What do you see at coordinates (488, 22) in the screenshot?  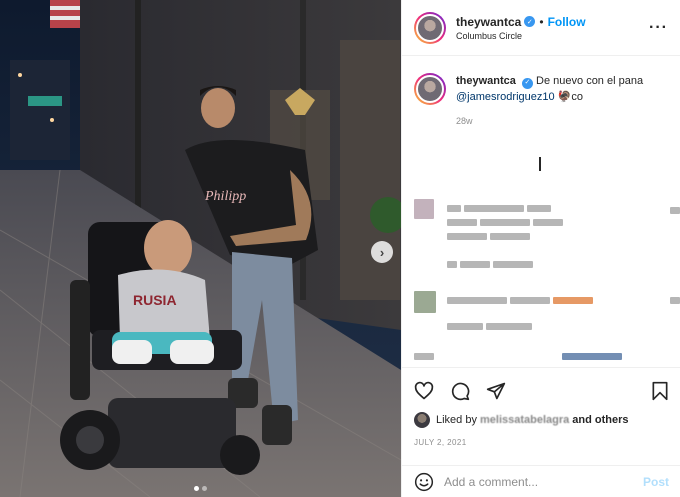 I see `header-username: theywantca` at bounding box center [488, 22].